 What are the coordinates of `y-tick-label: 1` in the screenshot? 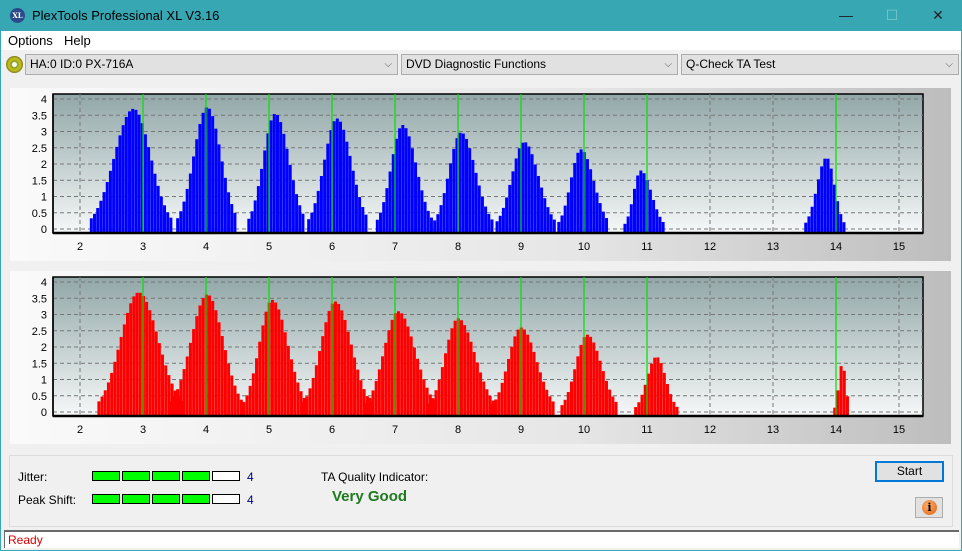 It's located at (44, 381).